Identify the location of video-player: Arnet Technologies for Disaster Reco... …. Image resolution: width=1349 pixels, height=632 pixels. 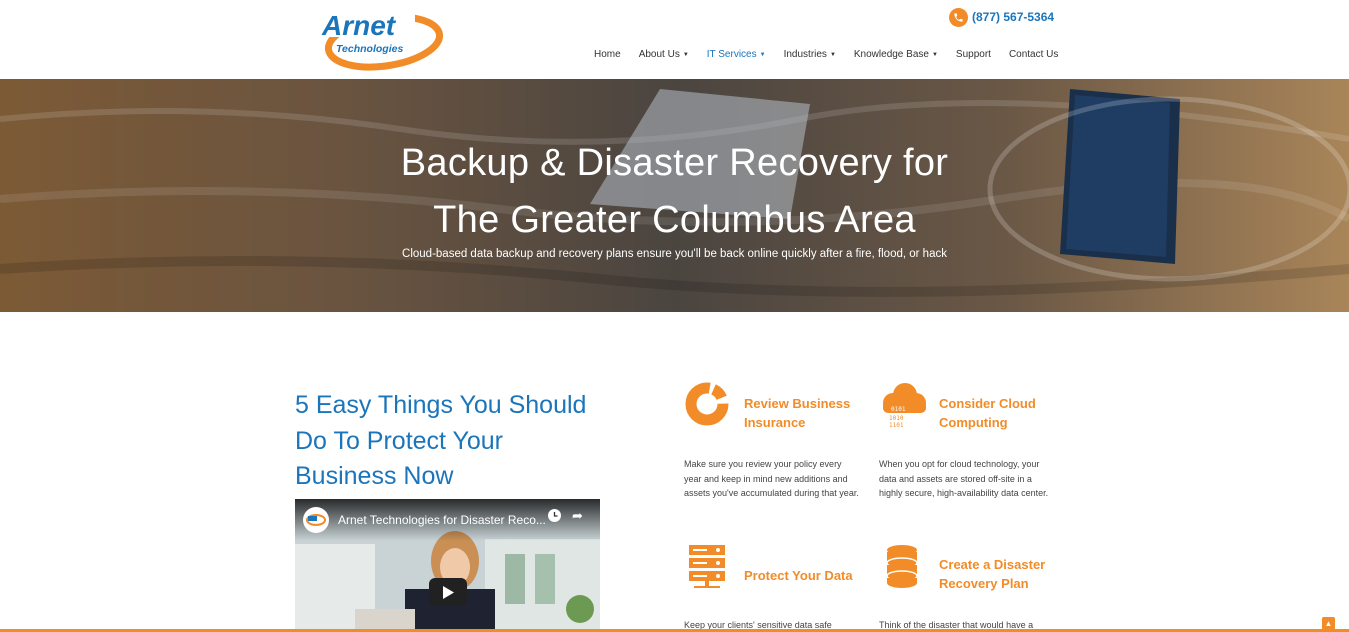
(447, 565).